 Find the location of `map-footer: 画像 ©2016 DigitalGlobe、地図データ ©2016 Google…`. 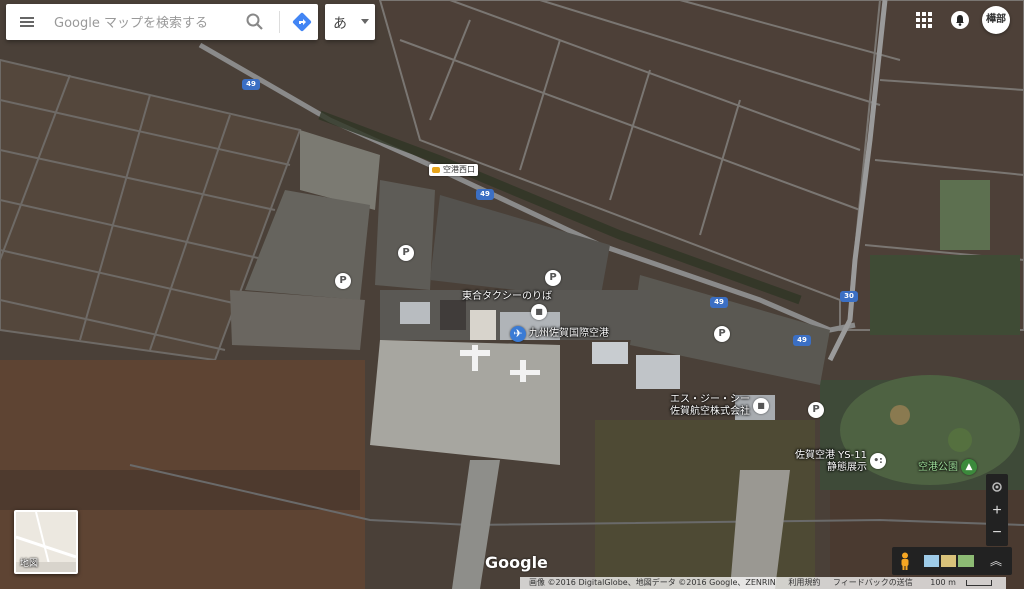

map-footer: 画像 ©2016 DigitalGlobe、地図データ ©2016 Google… is located at coordinates (763, 583).